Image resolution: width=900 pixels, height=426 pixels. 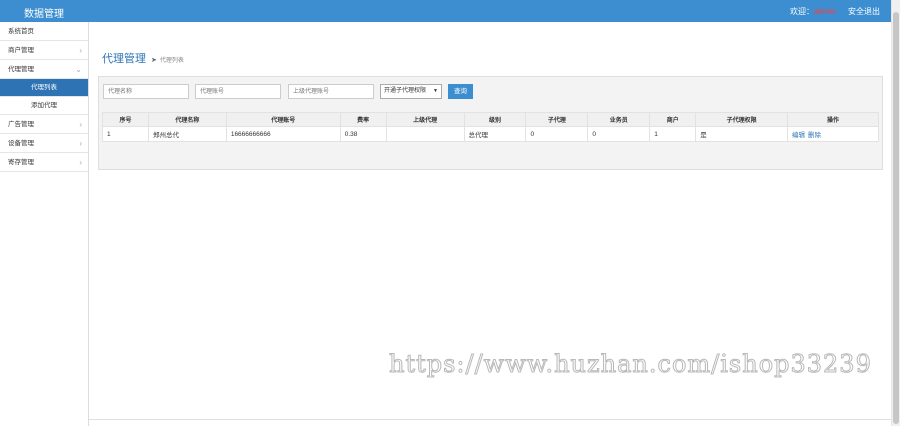 I want to click on sidebar-subitem-label: 代理列表, so click(x=44, y=87).